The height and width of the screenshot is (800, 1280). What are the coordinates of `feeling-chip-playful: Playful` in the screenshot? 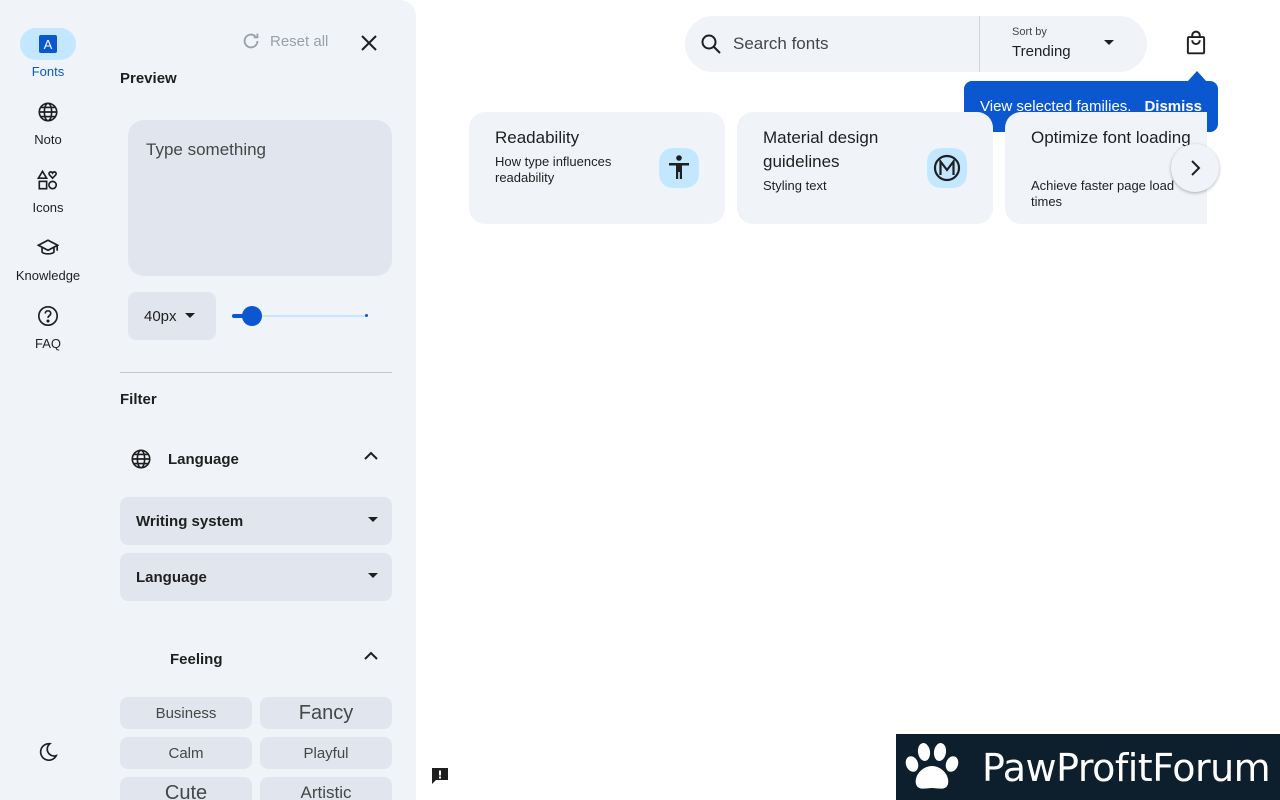 It's located at (326, 753).